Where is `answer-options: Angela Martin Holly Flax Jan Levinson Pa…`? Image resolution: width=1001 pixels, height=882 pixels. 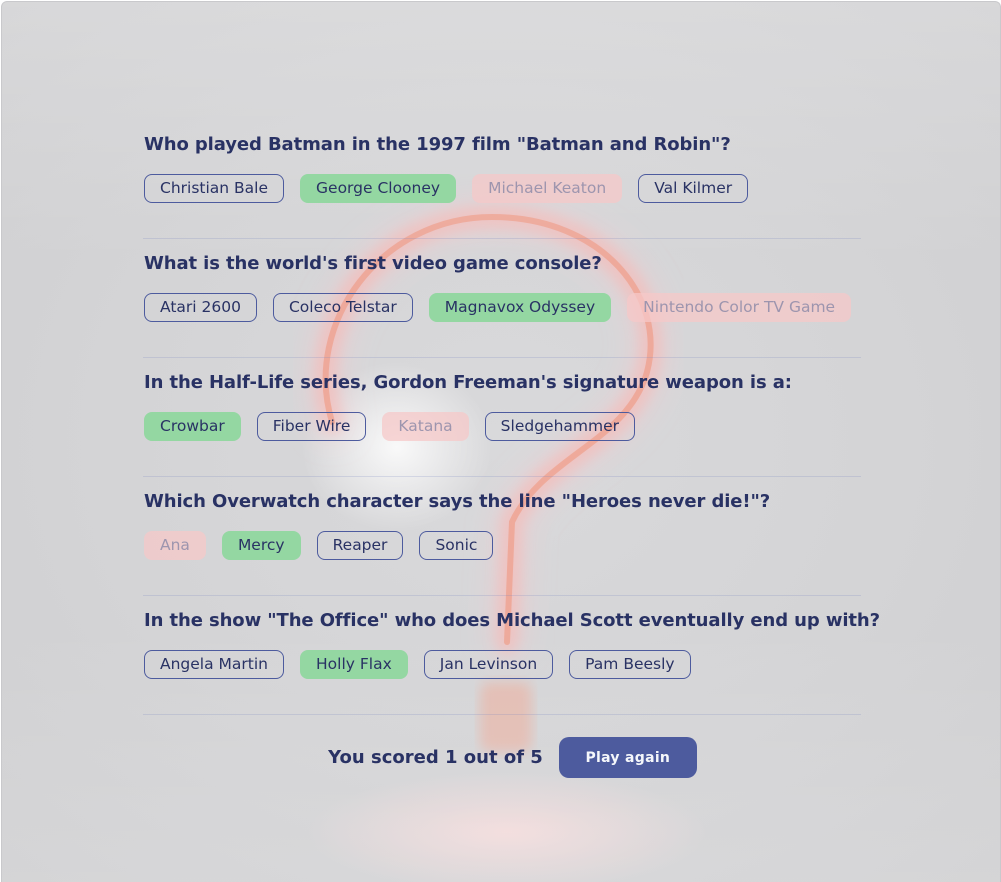 answer-options: Angela Martin Holly Flax Jan Levinson Pa… is located at coordinates (417, 664).